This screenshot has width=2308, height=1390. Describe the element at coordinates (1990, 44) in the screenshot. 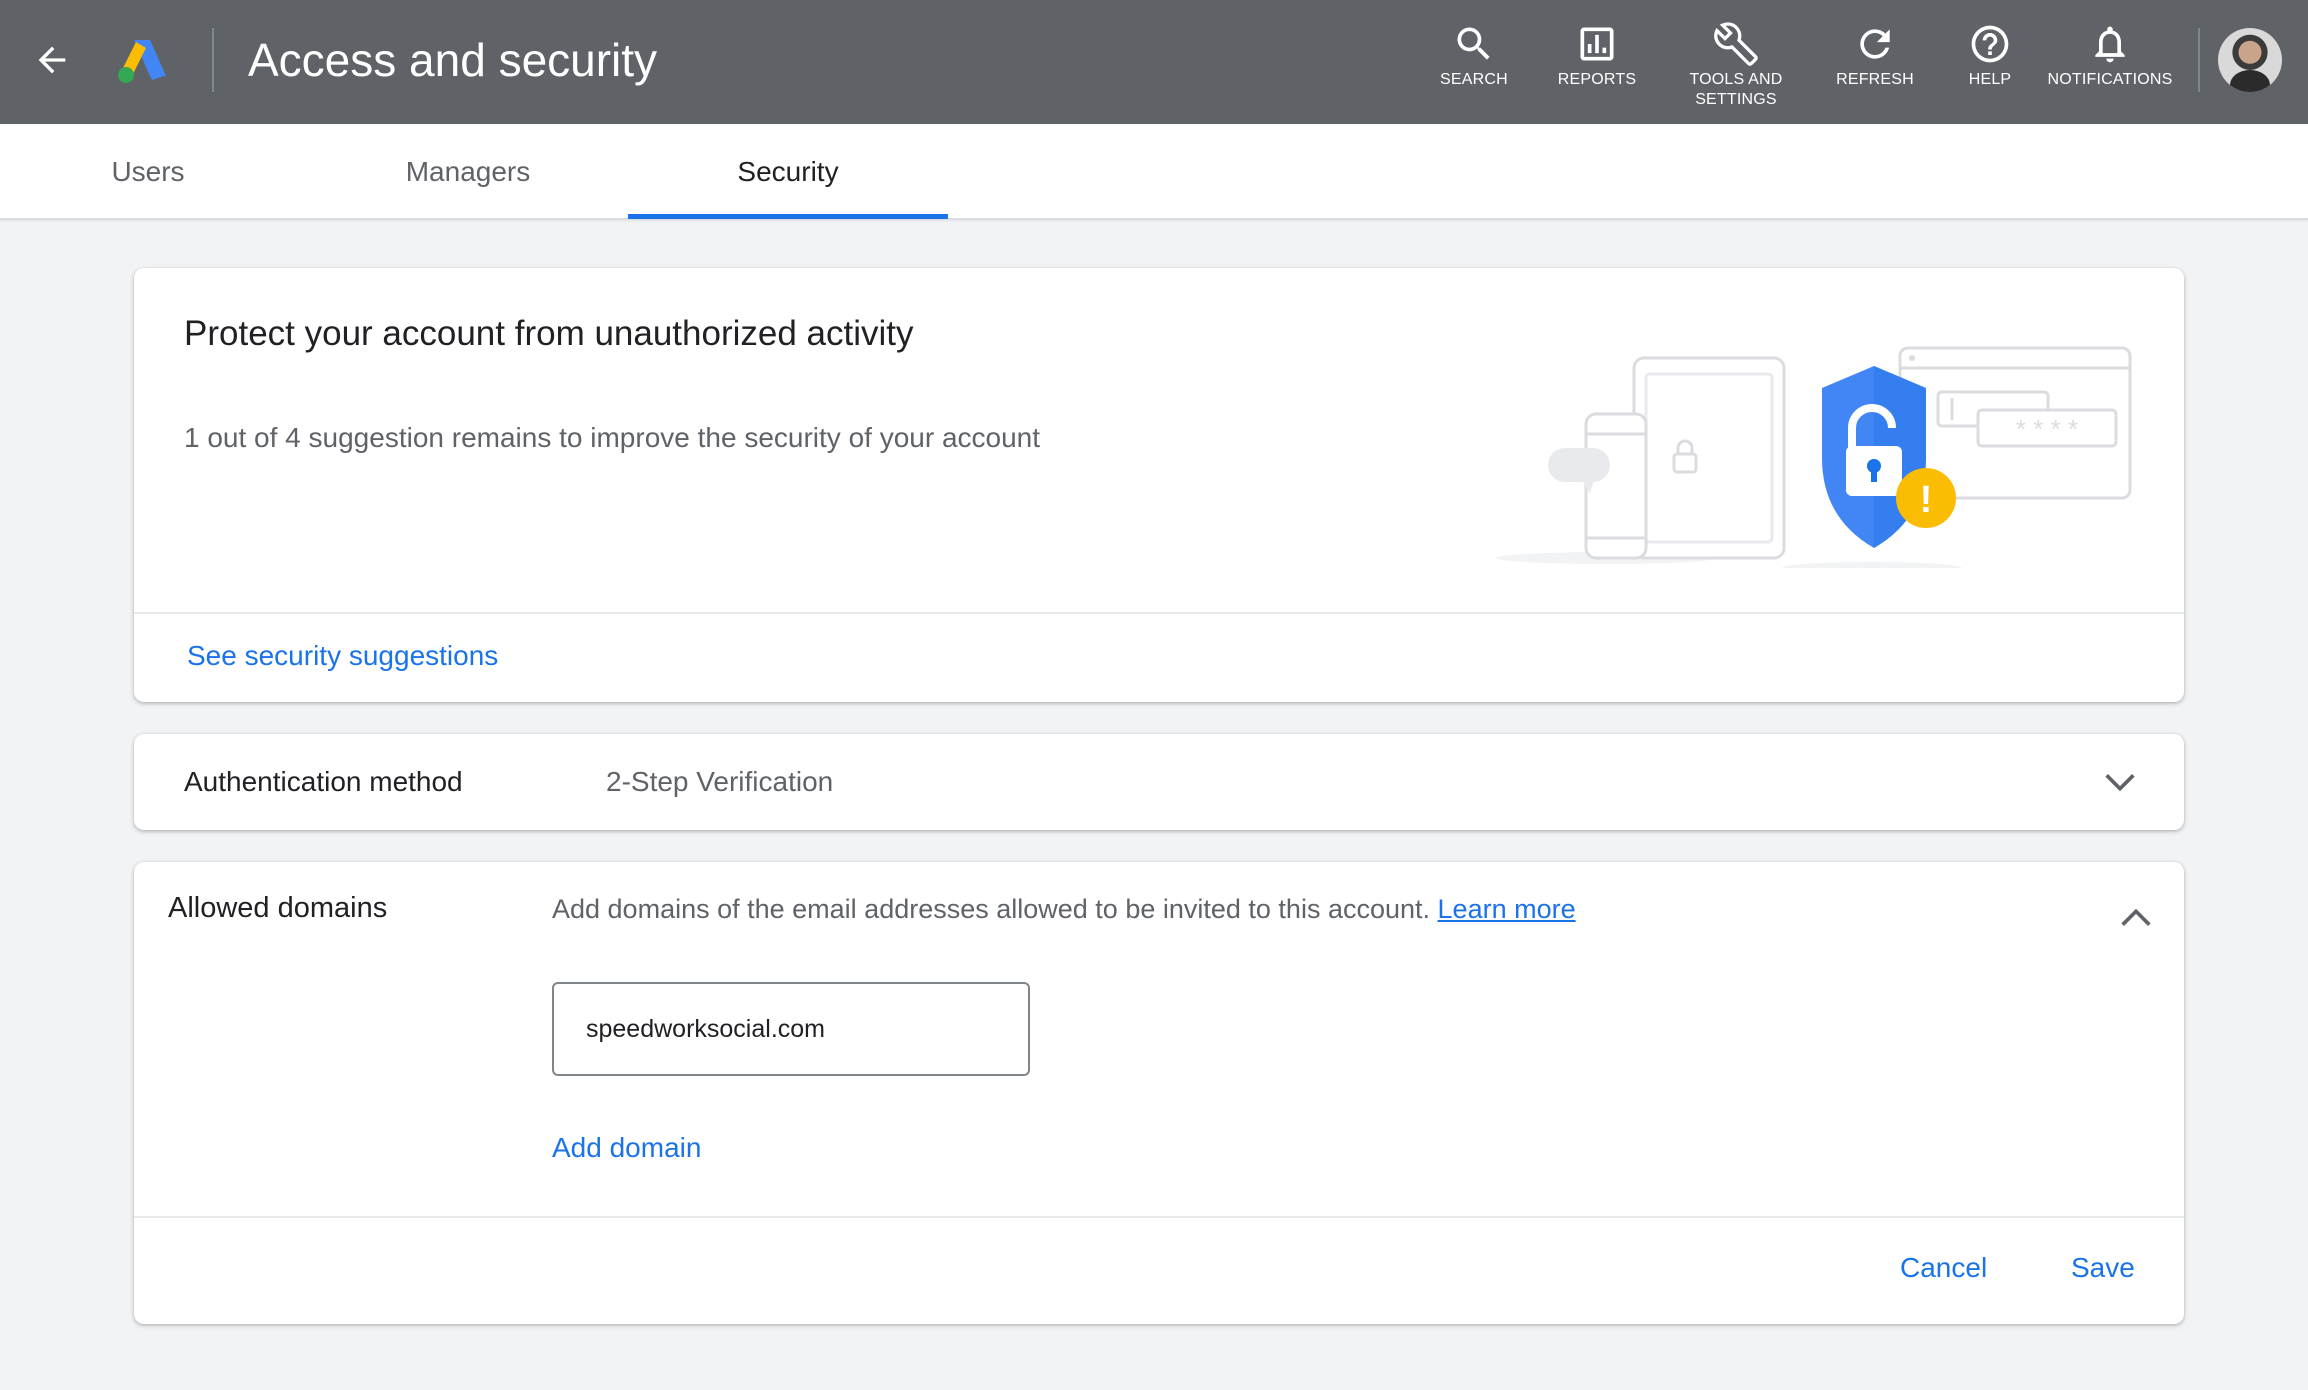

I see `help-icon` at that location.